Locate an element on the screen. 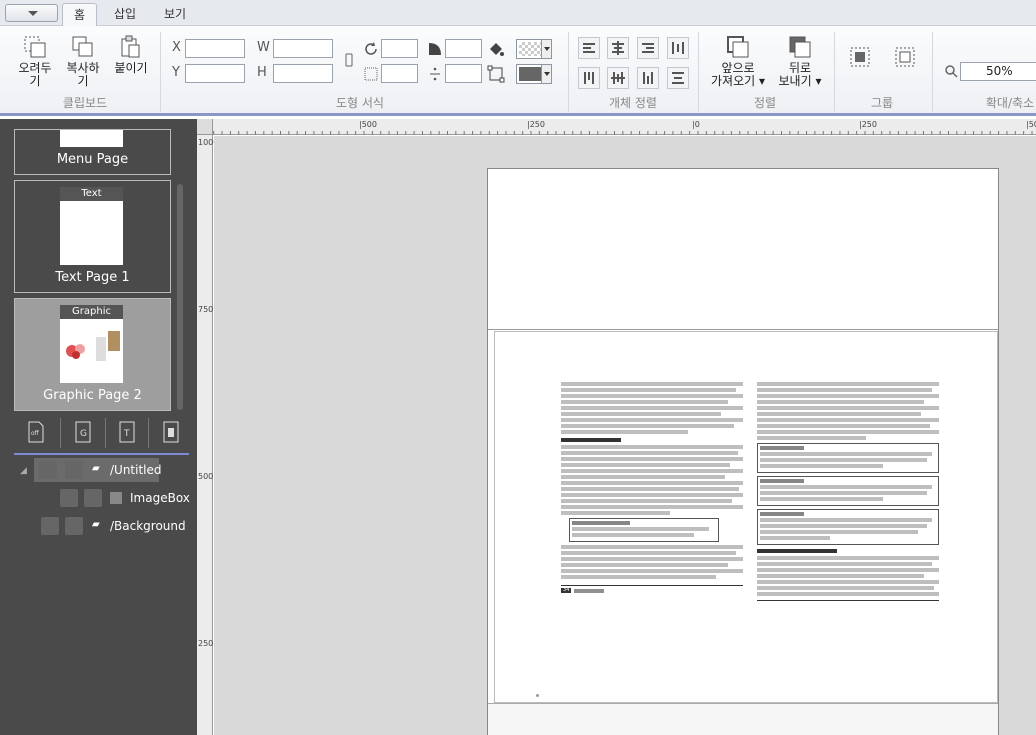 The height and width of the screenshot is (735, 1036). distribute-horizontal-icon is located at coordinates (678, 48).